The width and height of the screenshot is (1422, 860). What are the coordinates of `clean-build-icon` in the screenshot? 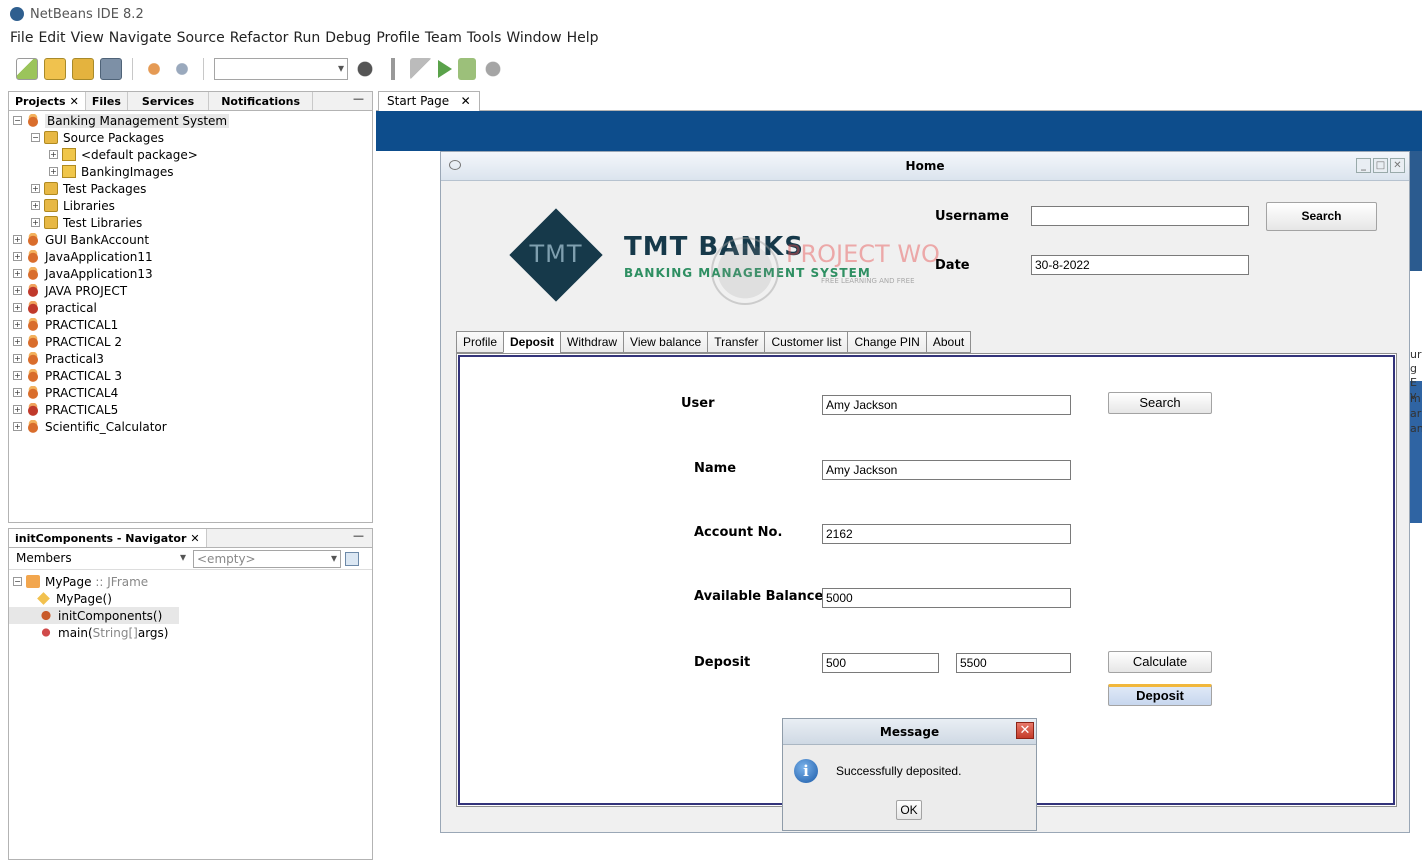 It's located at (421, 69).